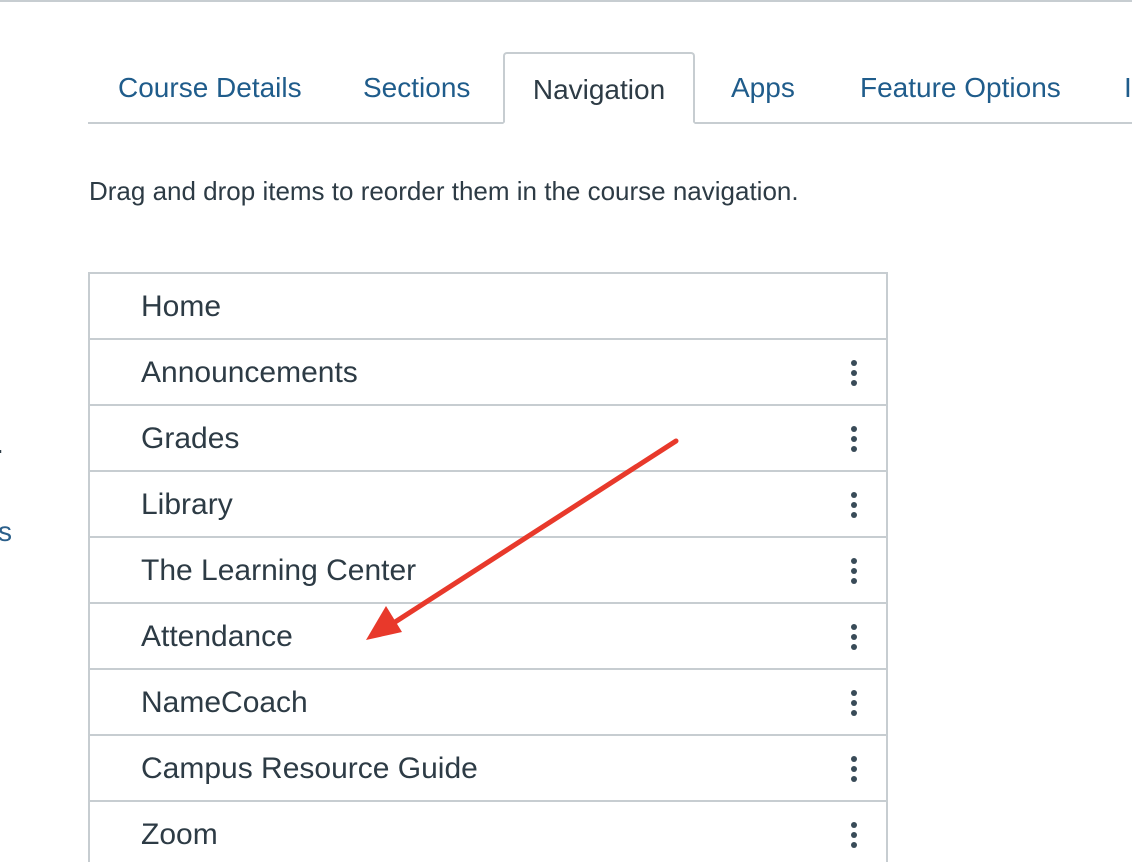 The image size is (1132, 862). What do you see at coordinates (960, 87) in the screenshot?
I see `tab-feature-options: Feature Options` at bounding box center [960, 87].